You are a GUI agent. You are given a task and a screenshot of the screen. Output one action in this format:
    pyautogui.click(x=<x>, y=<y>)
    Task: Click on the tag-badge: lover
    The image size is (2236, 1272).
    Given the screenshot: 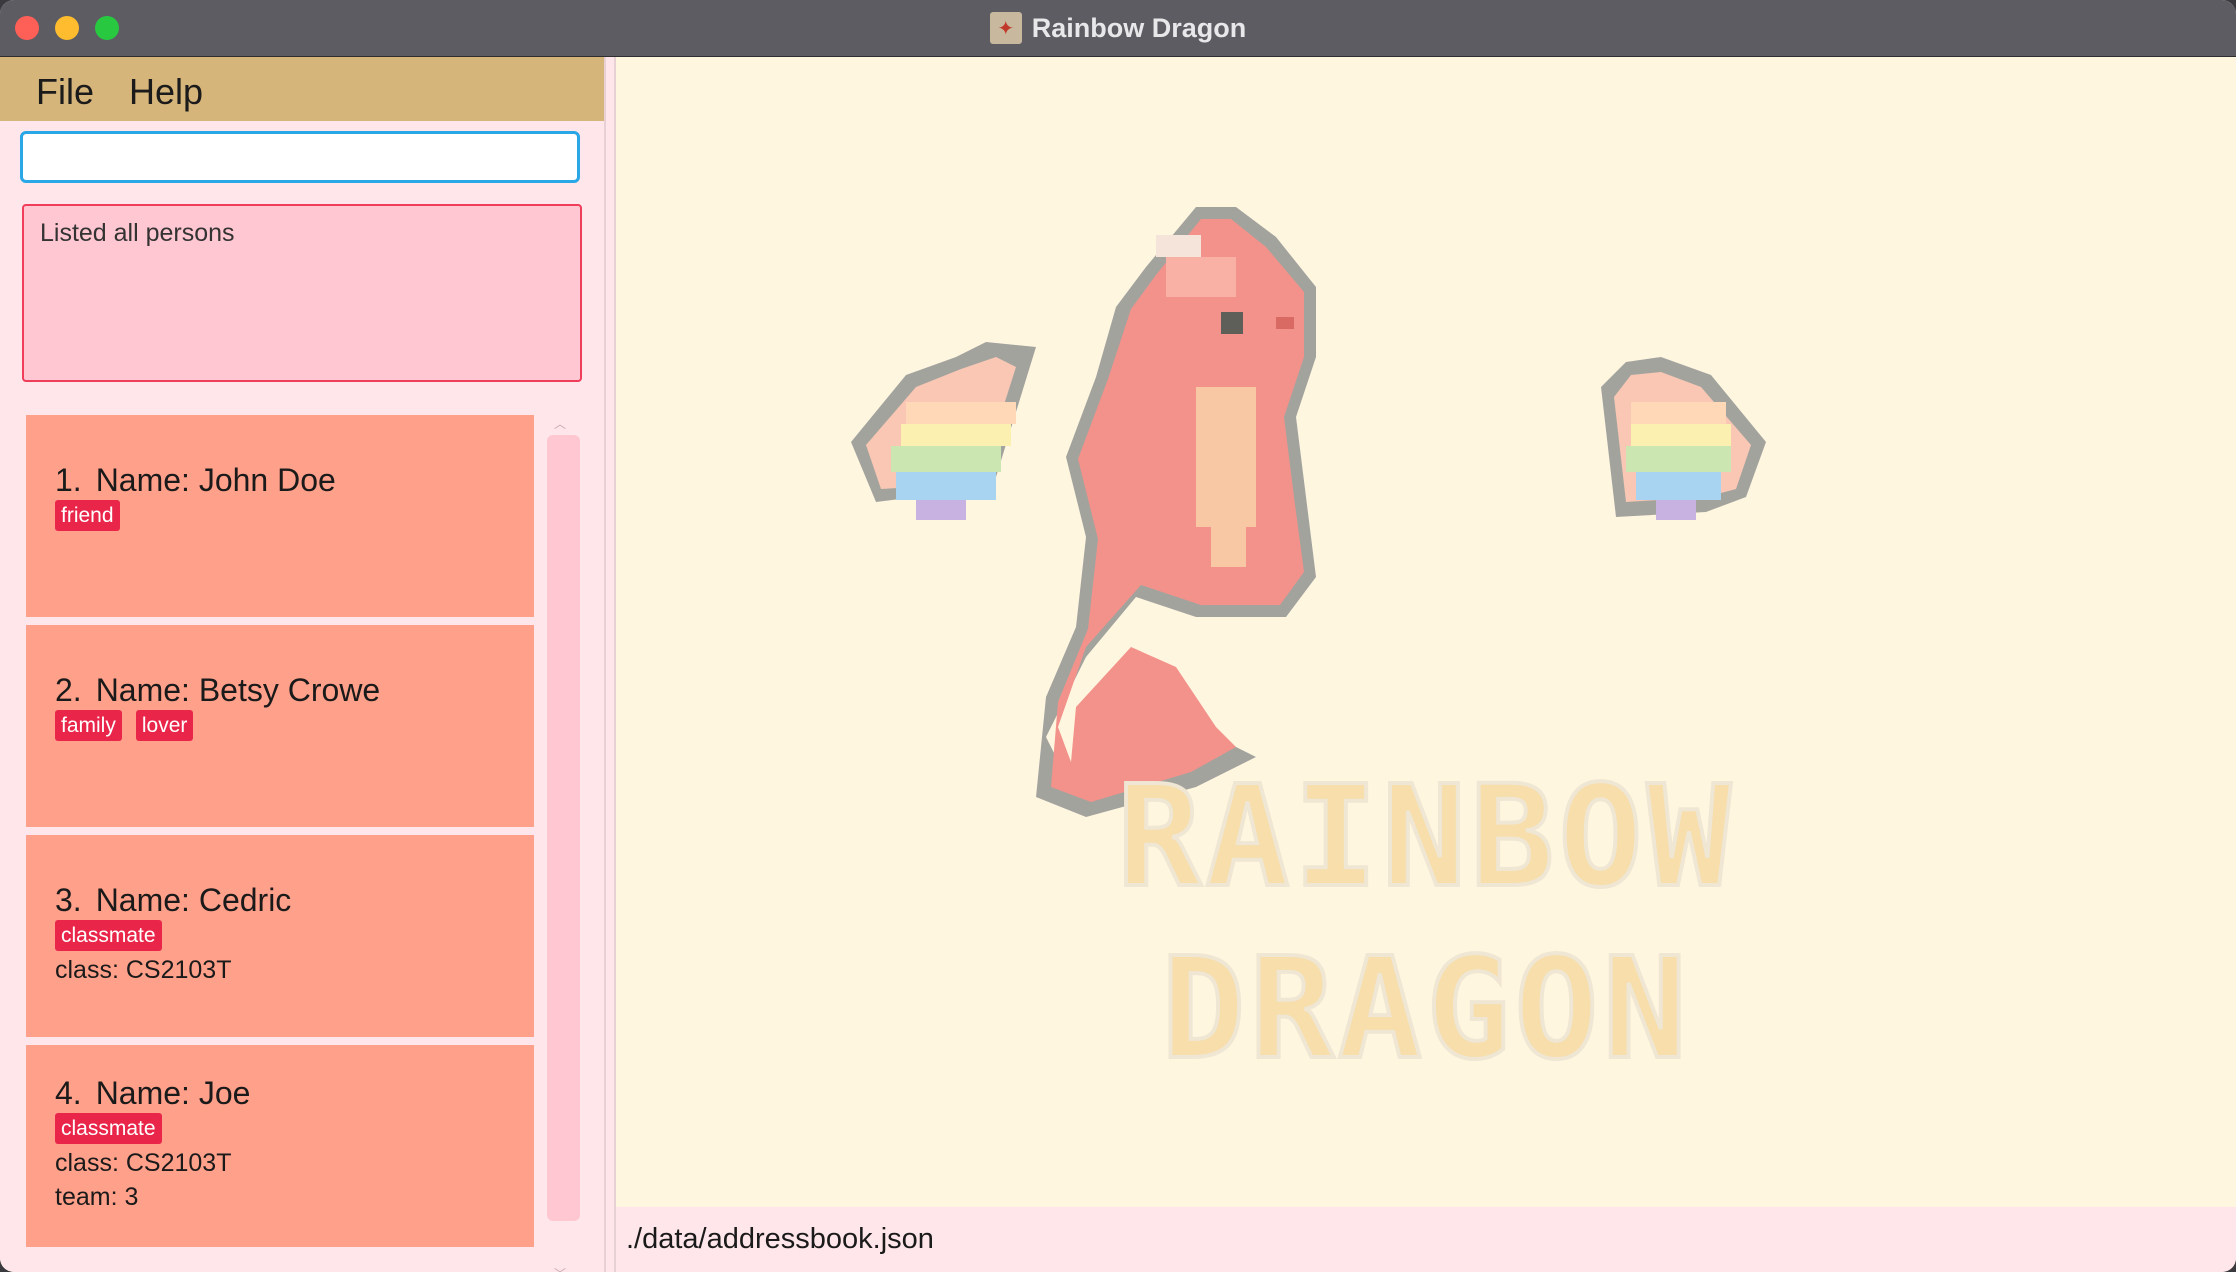 What is the action you would take?
    pyautogui.click(x=164, y=725)
    